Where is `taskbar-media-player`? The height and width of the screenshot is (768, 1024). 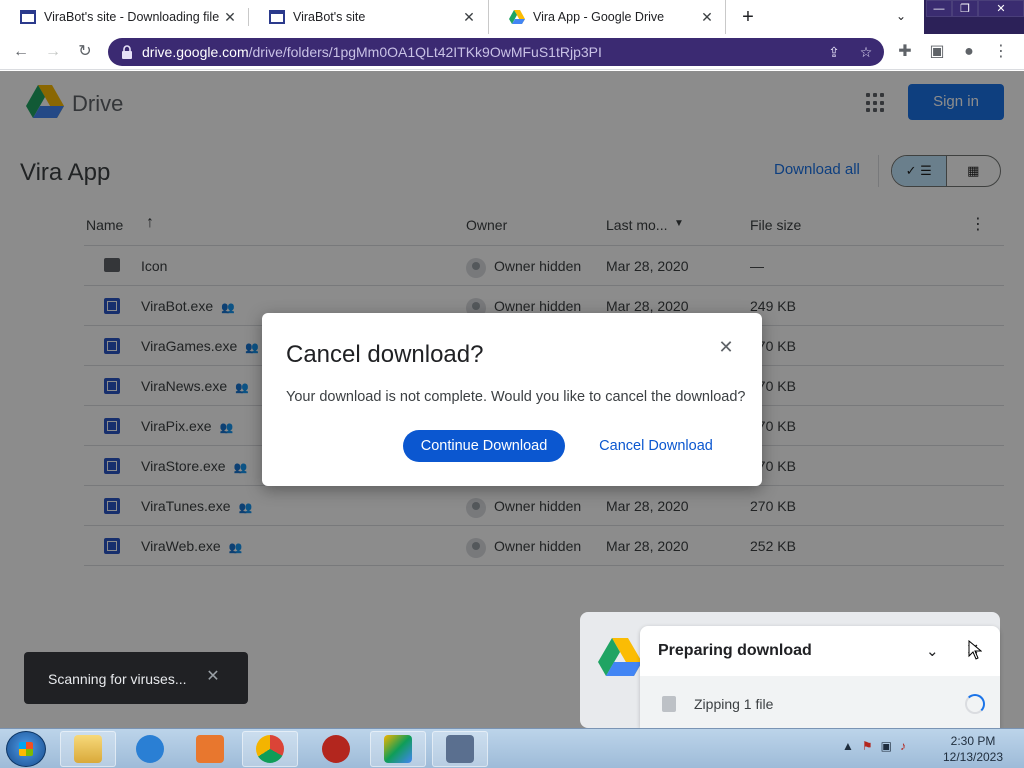 taskbar-media-player is located at coordinates (210, 749).